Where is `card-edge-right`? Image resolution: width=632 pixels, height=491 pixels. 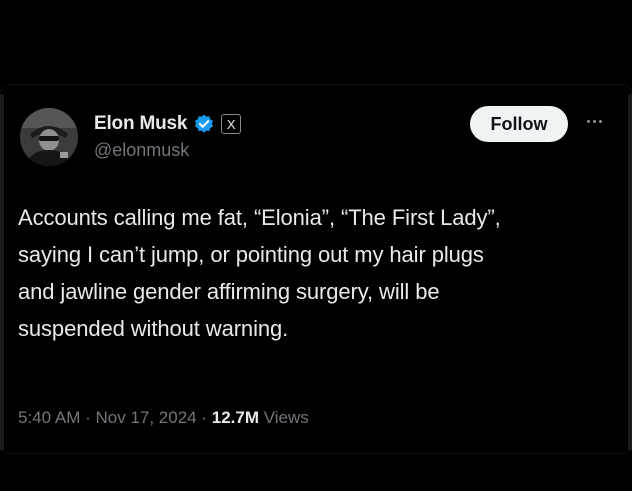
card-edge-right is located at coordinates (630, 272).